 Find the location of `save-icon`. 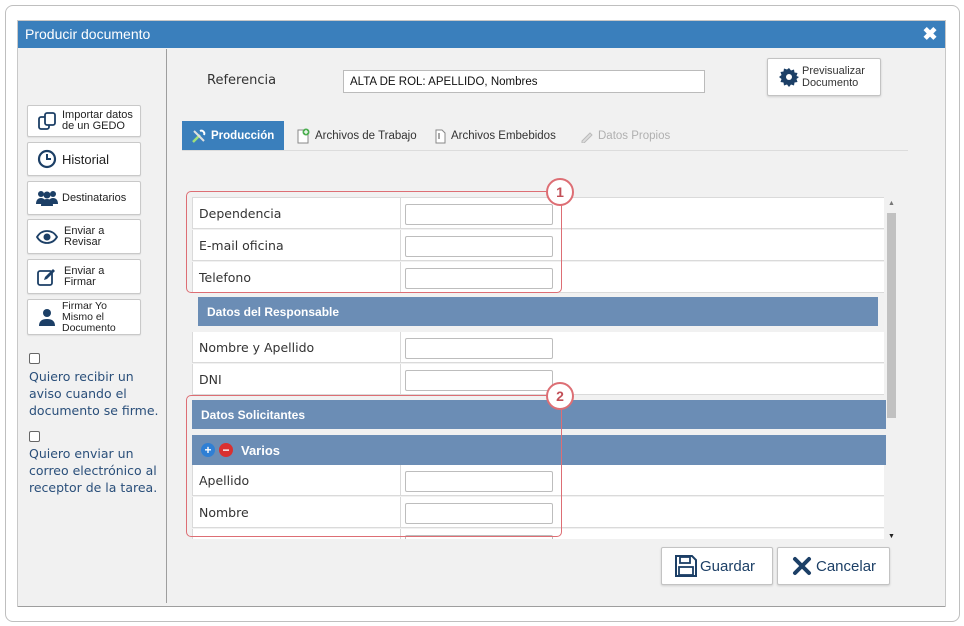

save-icon is located at coordinates (686, 566).